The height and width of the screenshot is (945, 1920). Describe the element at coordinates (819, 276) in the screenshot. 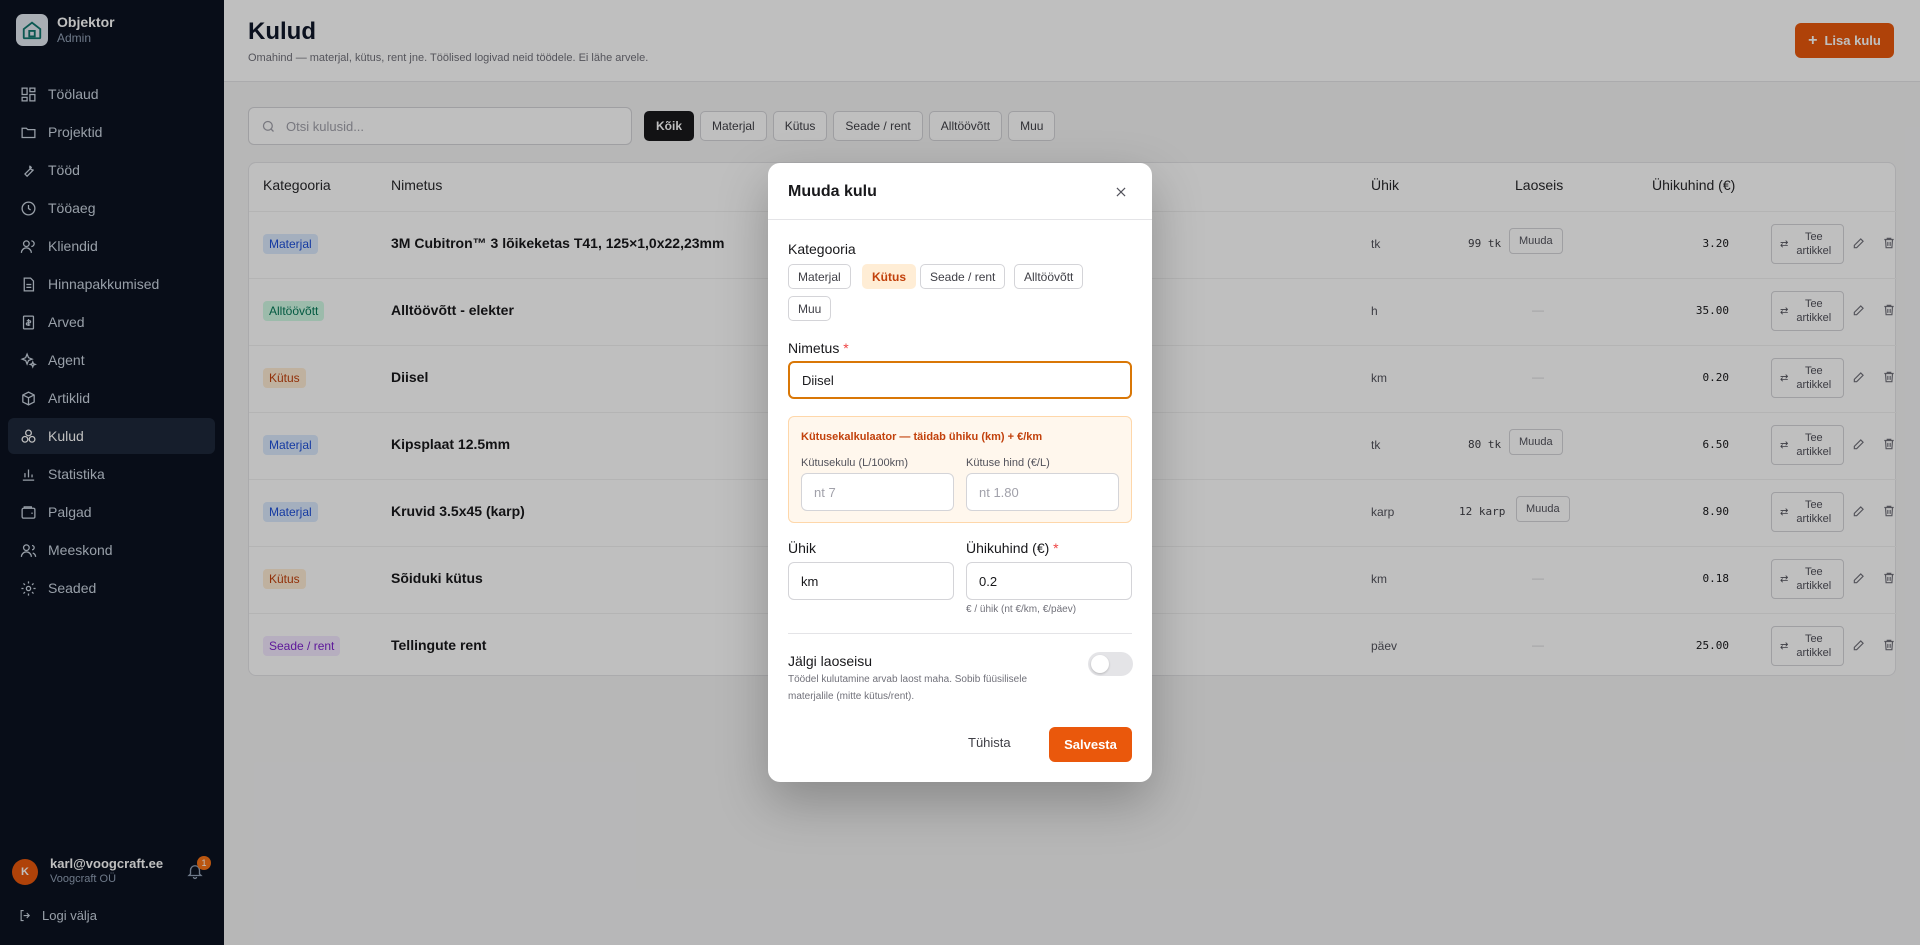

I see `category-chip-materjal: Materjal` at that location.